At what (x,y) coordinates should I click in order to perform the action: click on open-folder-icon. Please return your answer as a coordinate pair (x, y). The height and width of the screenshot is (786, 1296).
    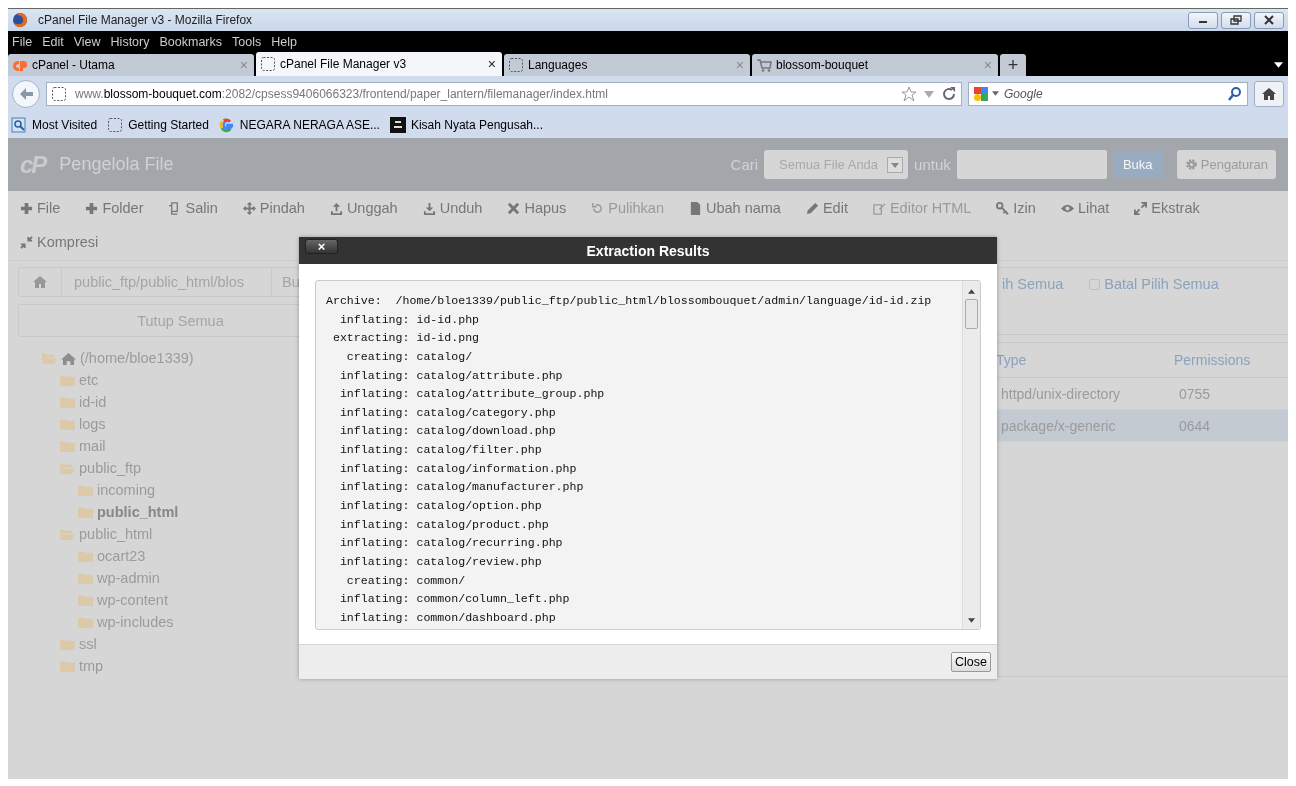
    Looking at the image, I should click on (49, 358).